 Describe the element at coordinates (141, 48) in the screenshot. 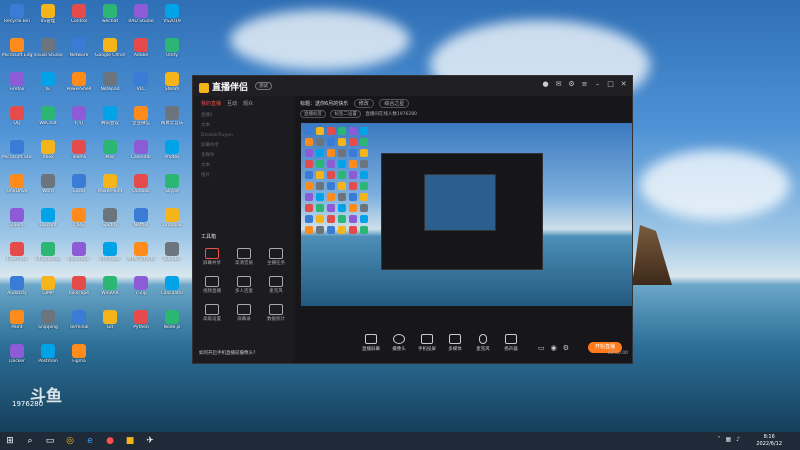

I see `desktop-icon: Adobe` at that location.